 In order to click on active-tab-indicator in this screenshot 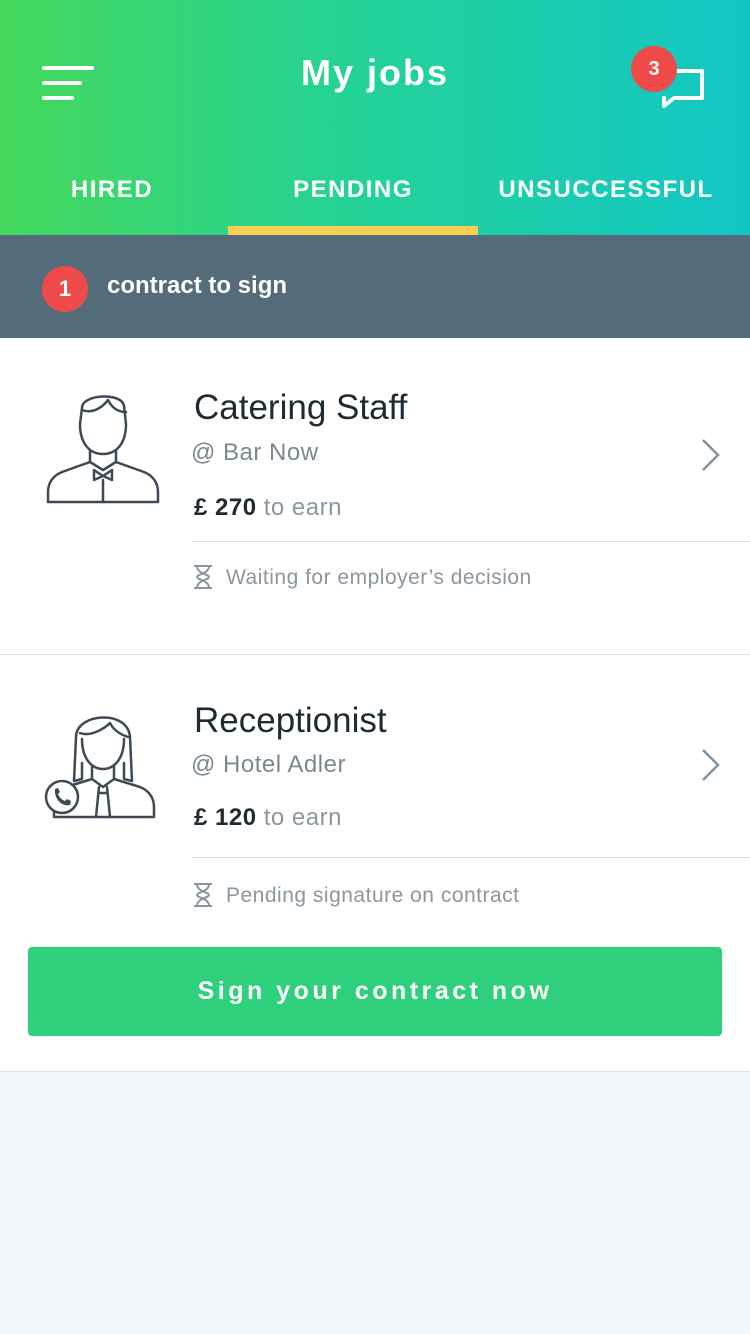, I will do `click(353, 230)`.